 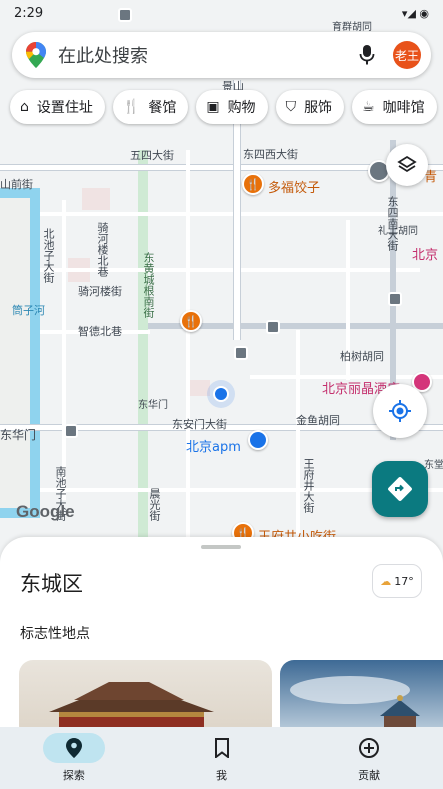 I want to click on status-bar: 2:29 ▾◢ ◉, so click(x=221, y=13).